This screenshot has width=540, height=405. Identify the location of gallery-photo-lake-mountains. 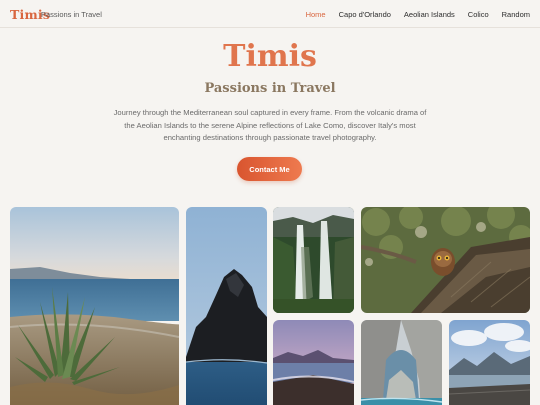
(489, 362).